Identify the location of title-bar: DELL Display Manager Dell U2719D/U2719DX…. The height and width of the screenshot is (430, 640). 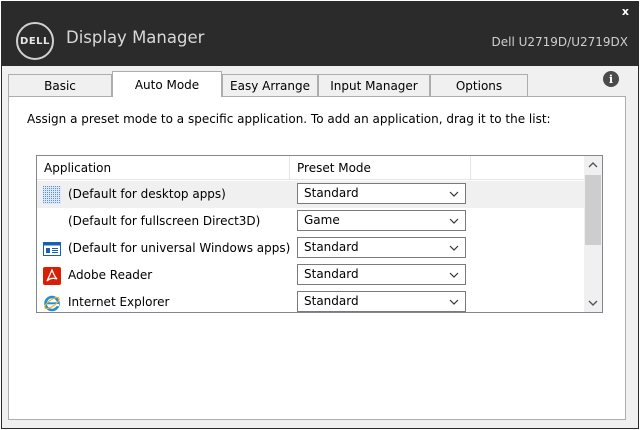
(320, 34).